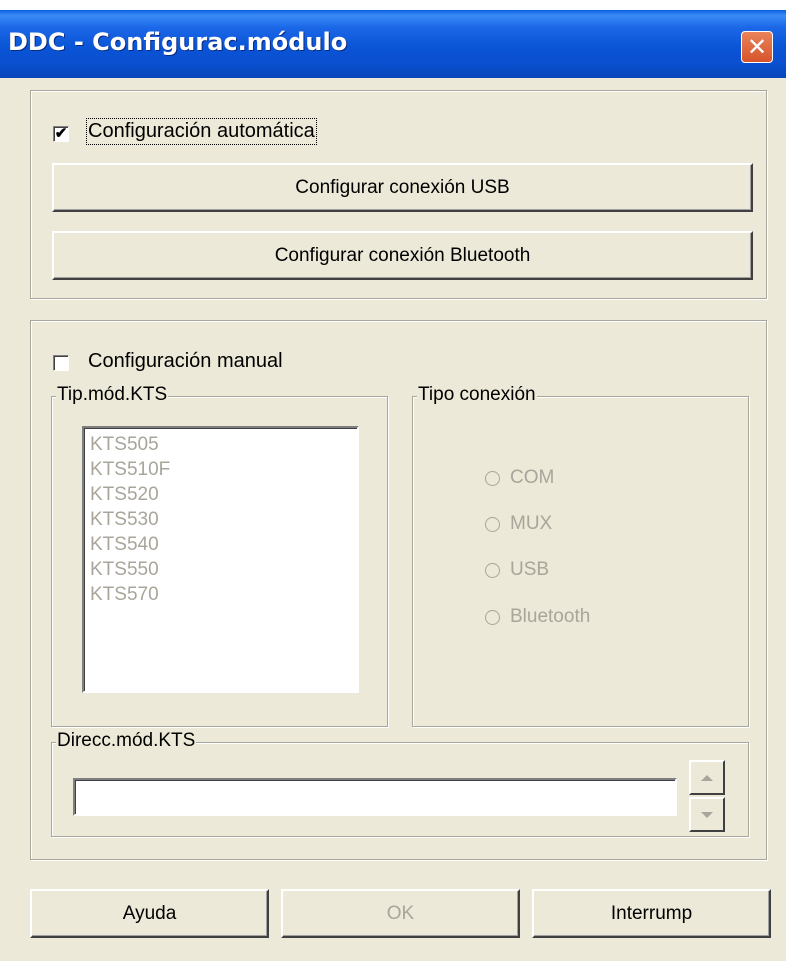 The width and height of the screenshot is (786, 961). What do you see at coordinates (220, 569) in the screenshot?
I see `list-item: KTS550` at bounding box center [220, 569].